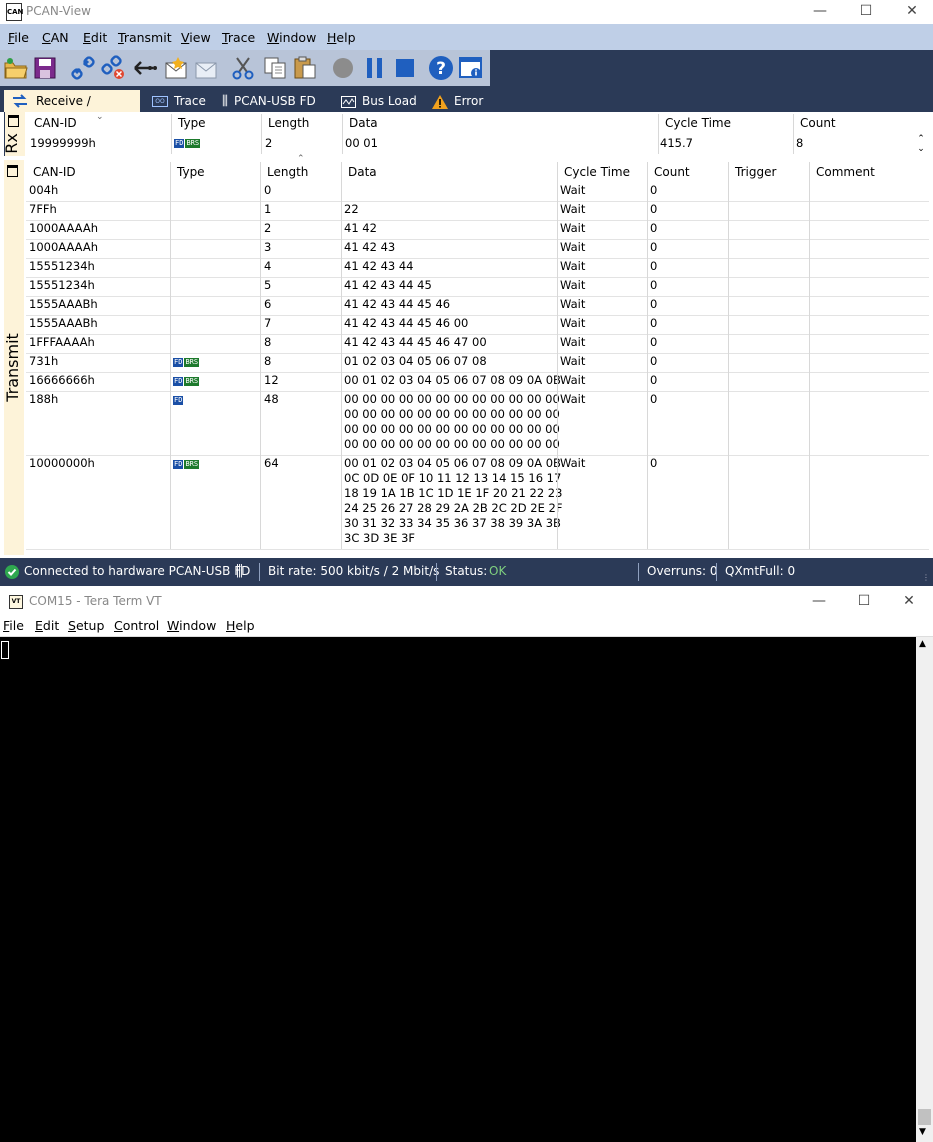 The width and height of the screenshot is (933, 1142). I want to click on copy-icon, so click(275, 68).